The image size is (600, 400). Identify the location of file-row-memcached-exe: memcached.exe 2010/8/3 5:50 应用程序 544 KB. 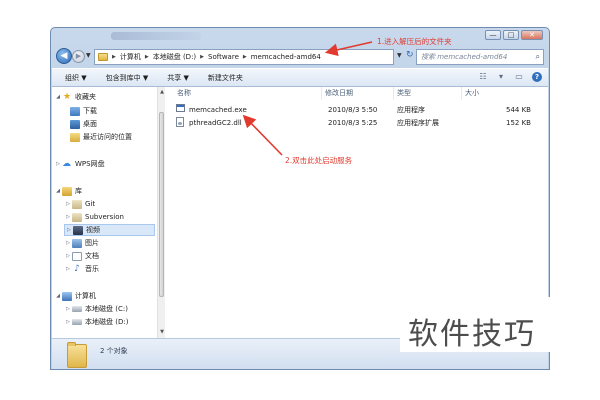
(357, 110).